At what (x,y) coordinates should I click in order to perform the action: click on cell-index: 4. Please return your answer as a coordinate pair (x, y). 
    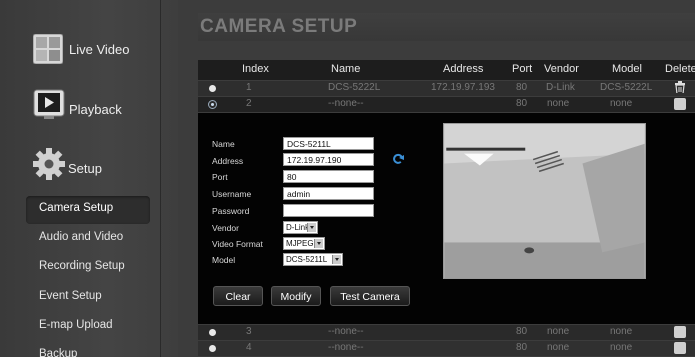
    Looking at the image, I should click on (249, 347).